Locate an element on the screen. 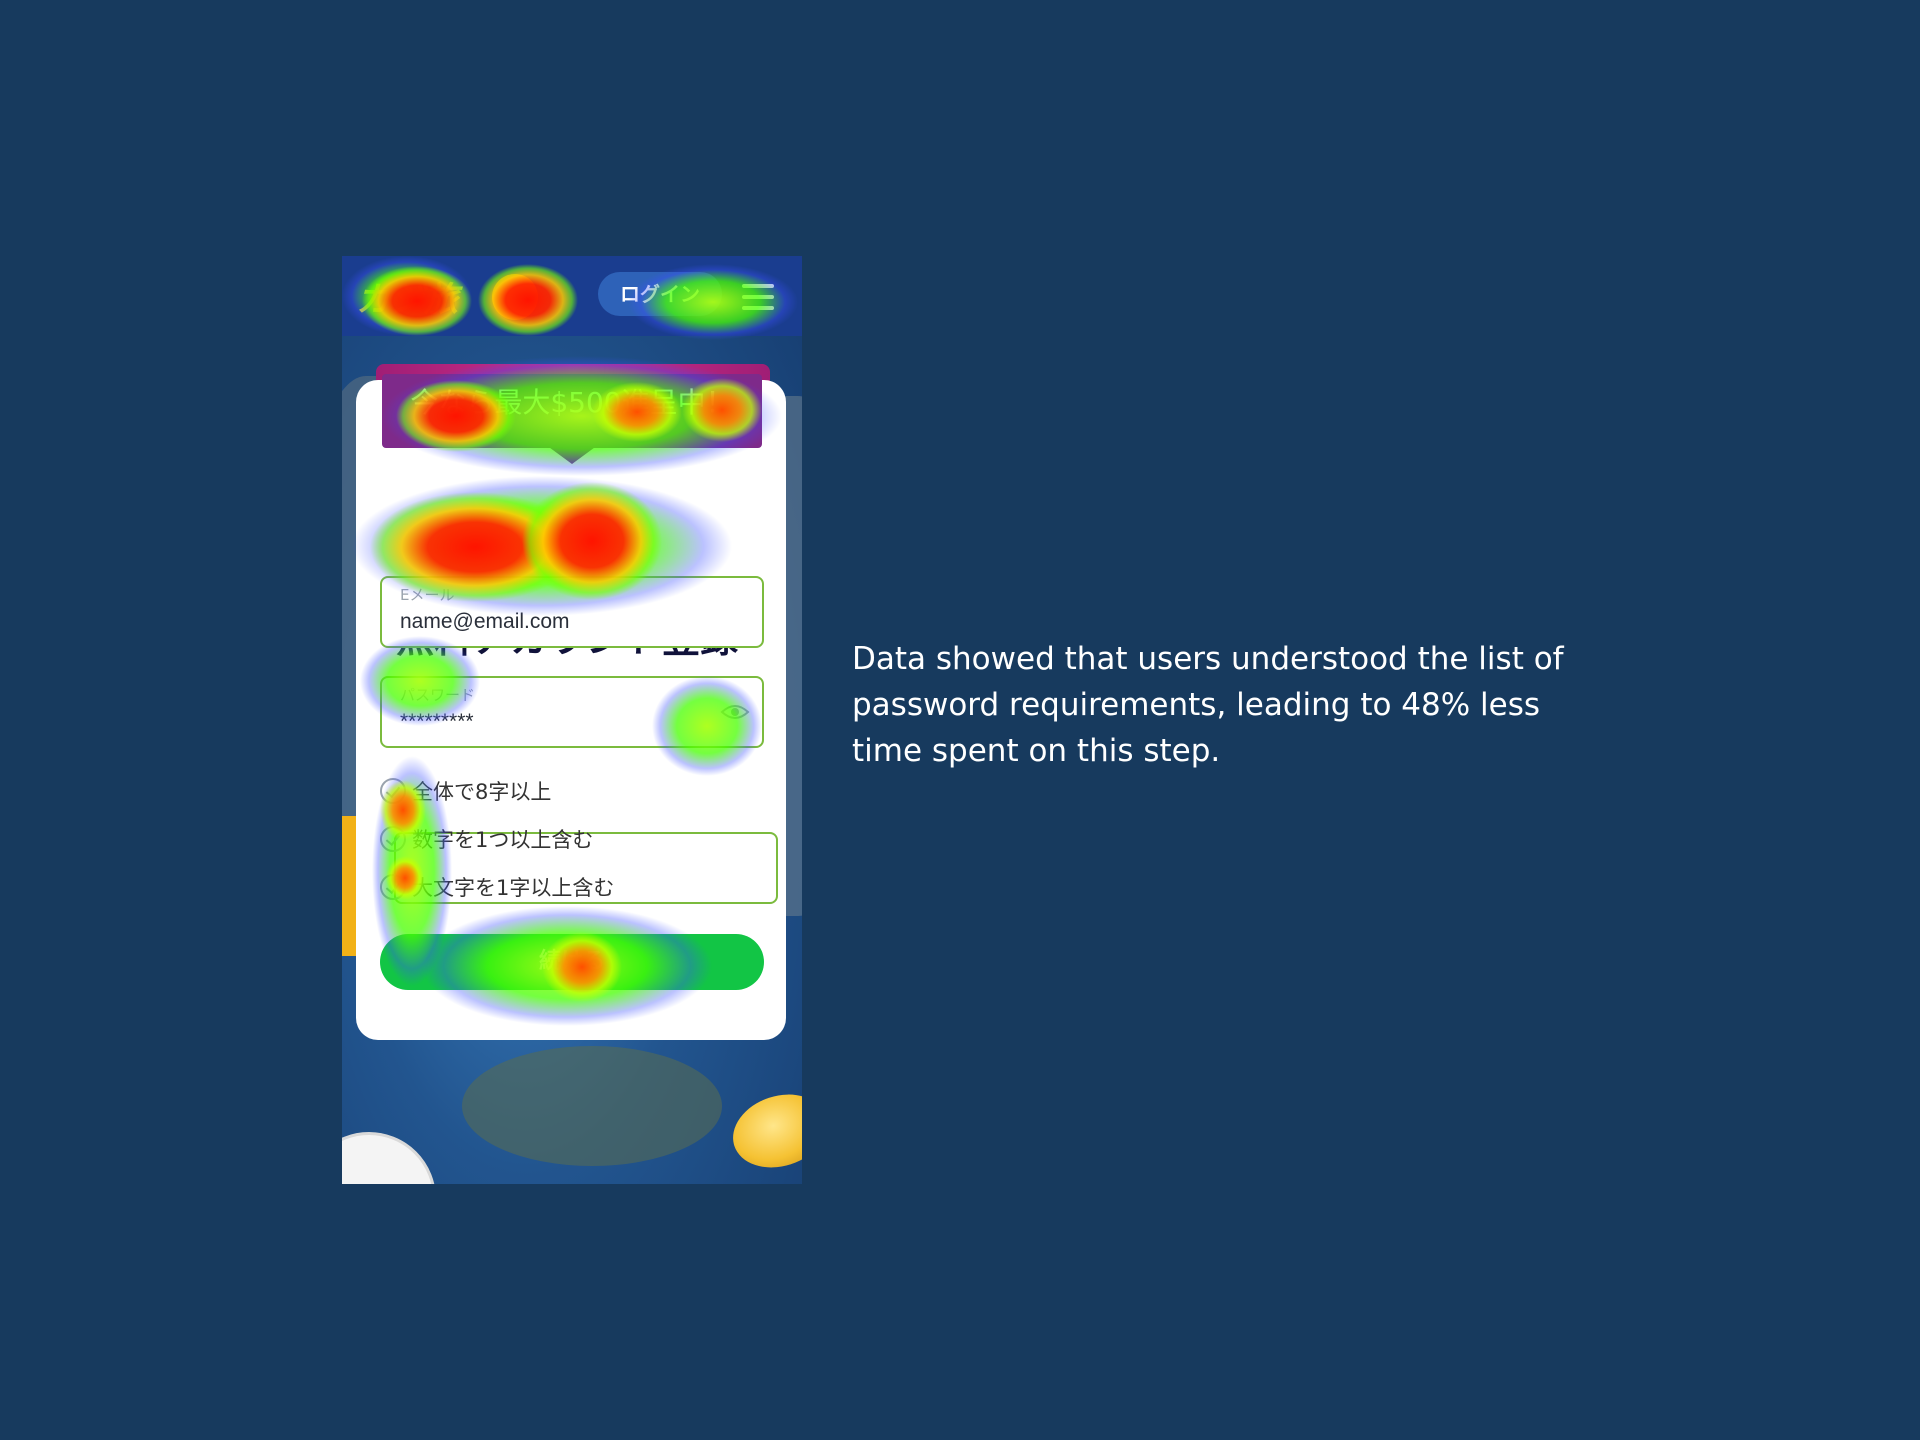 This screenshot has height=1440, width=1920. continue-button: 続ける is located at coordinates (572, 962).